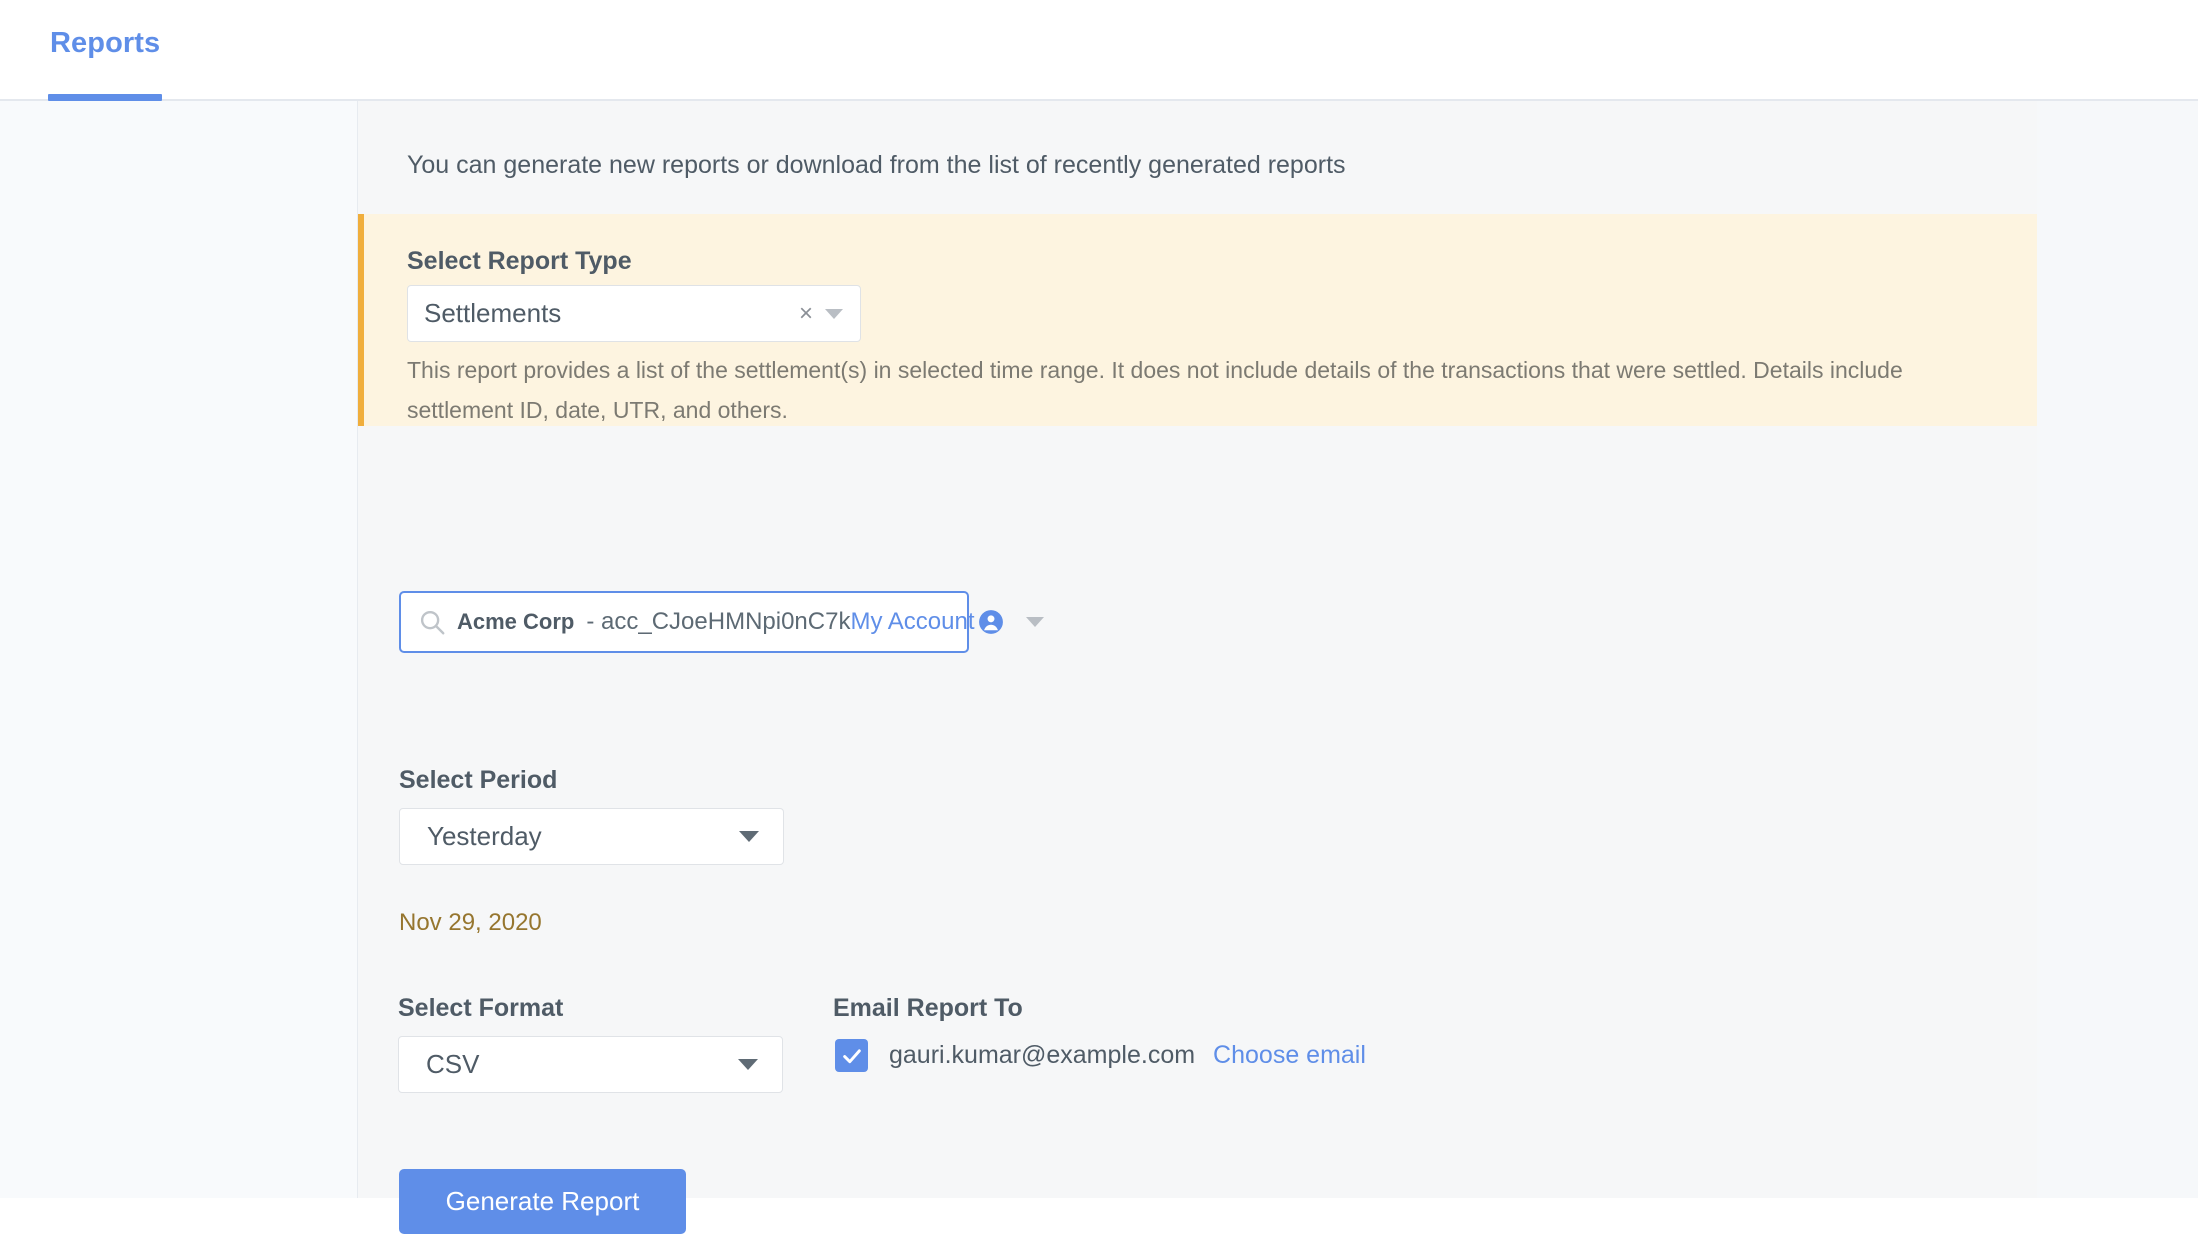 This screenshot has height=1234, width=2198. I want to click on tab-strip: Reports, so click(105, 50).